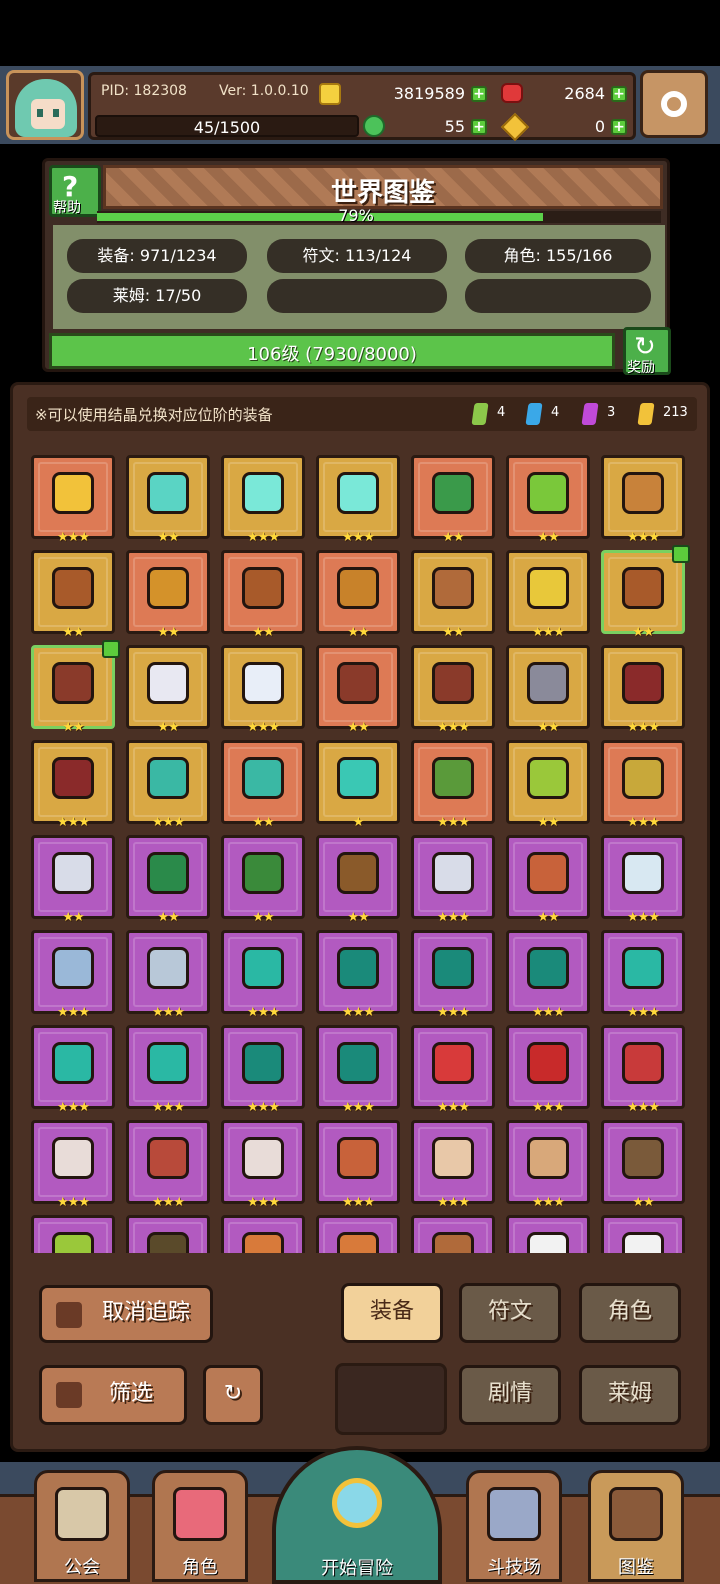 The image size is (720, 1584). What do you see at coordinates (45, 105) in the screenshot?
I see `player-avatar` at bounding box center [45, 105].